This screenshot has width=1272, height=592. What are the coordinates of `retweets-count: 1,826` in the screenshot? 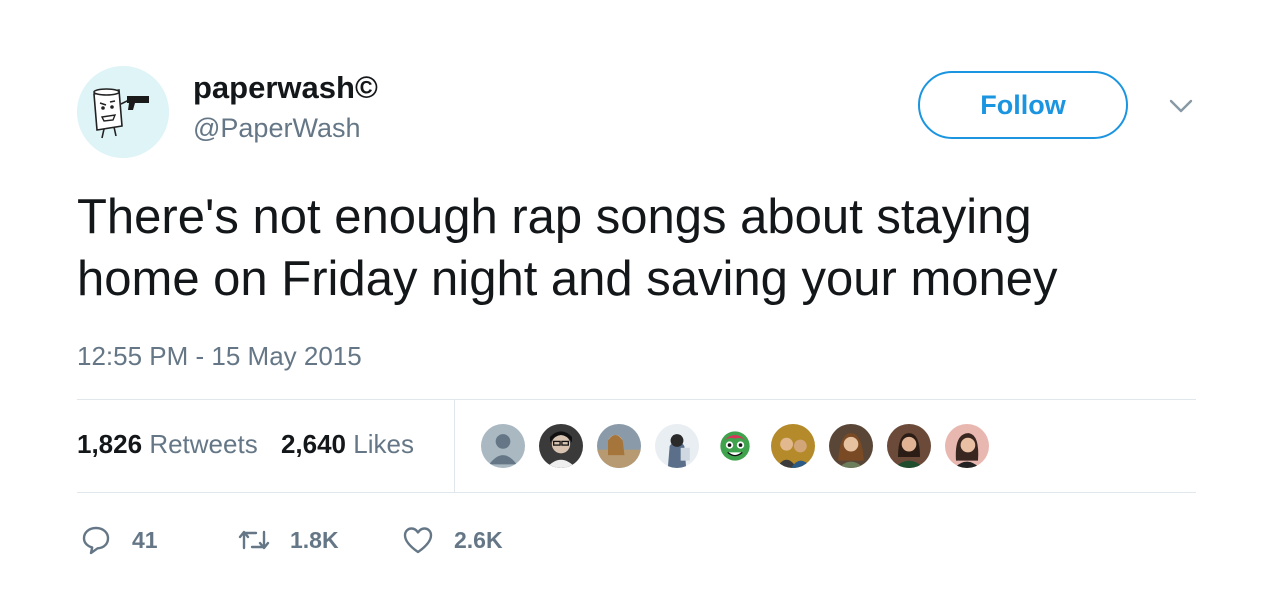 It's located at (110, 444).